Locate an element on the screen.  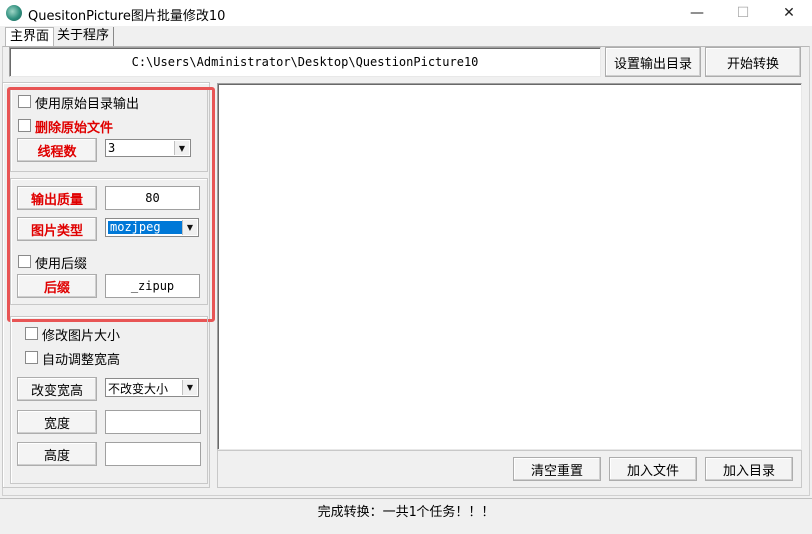
clear-reset-button: 清空重置 is located at coordinates (557, 469).